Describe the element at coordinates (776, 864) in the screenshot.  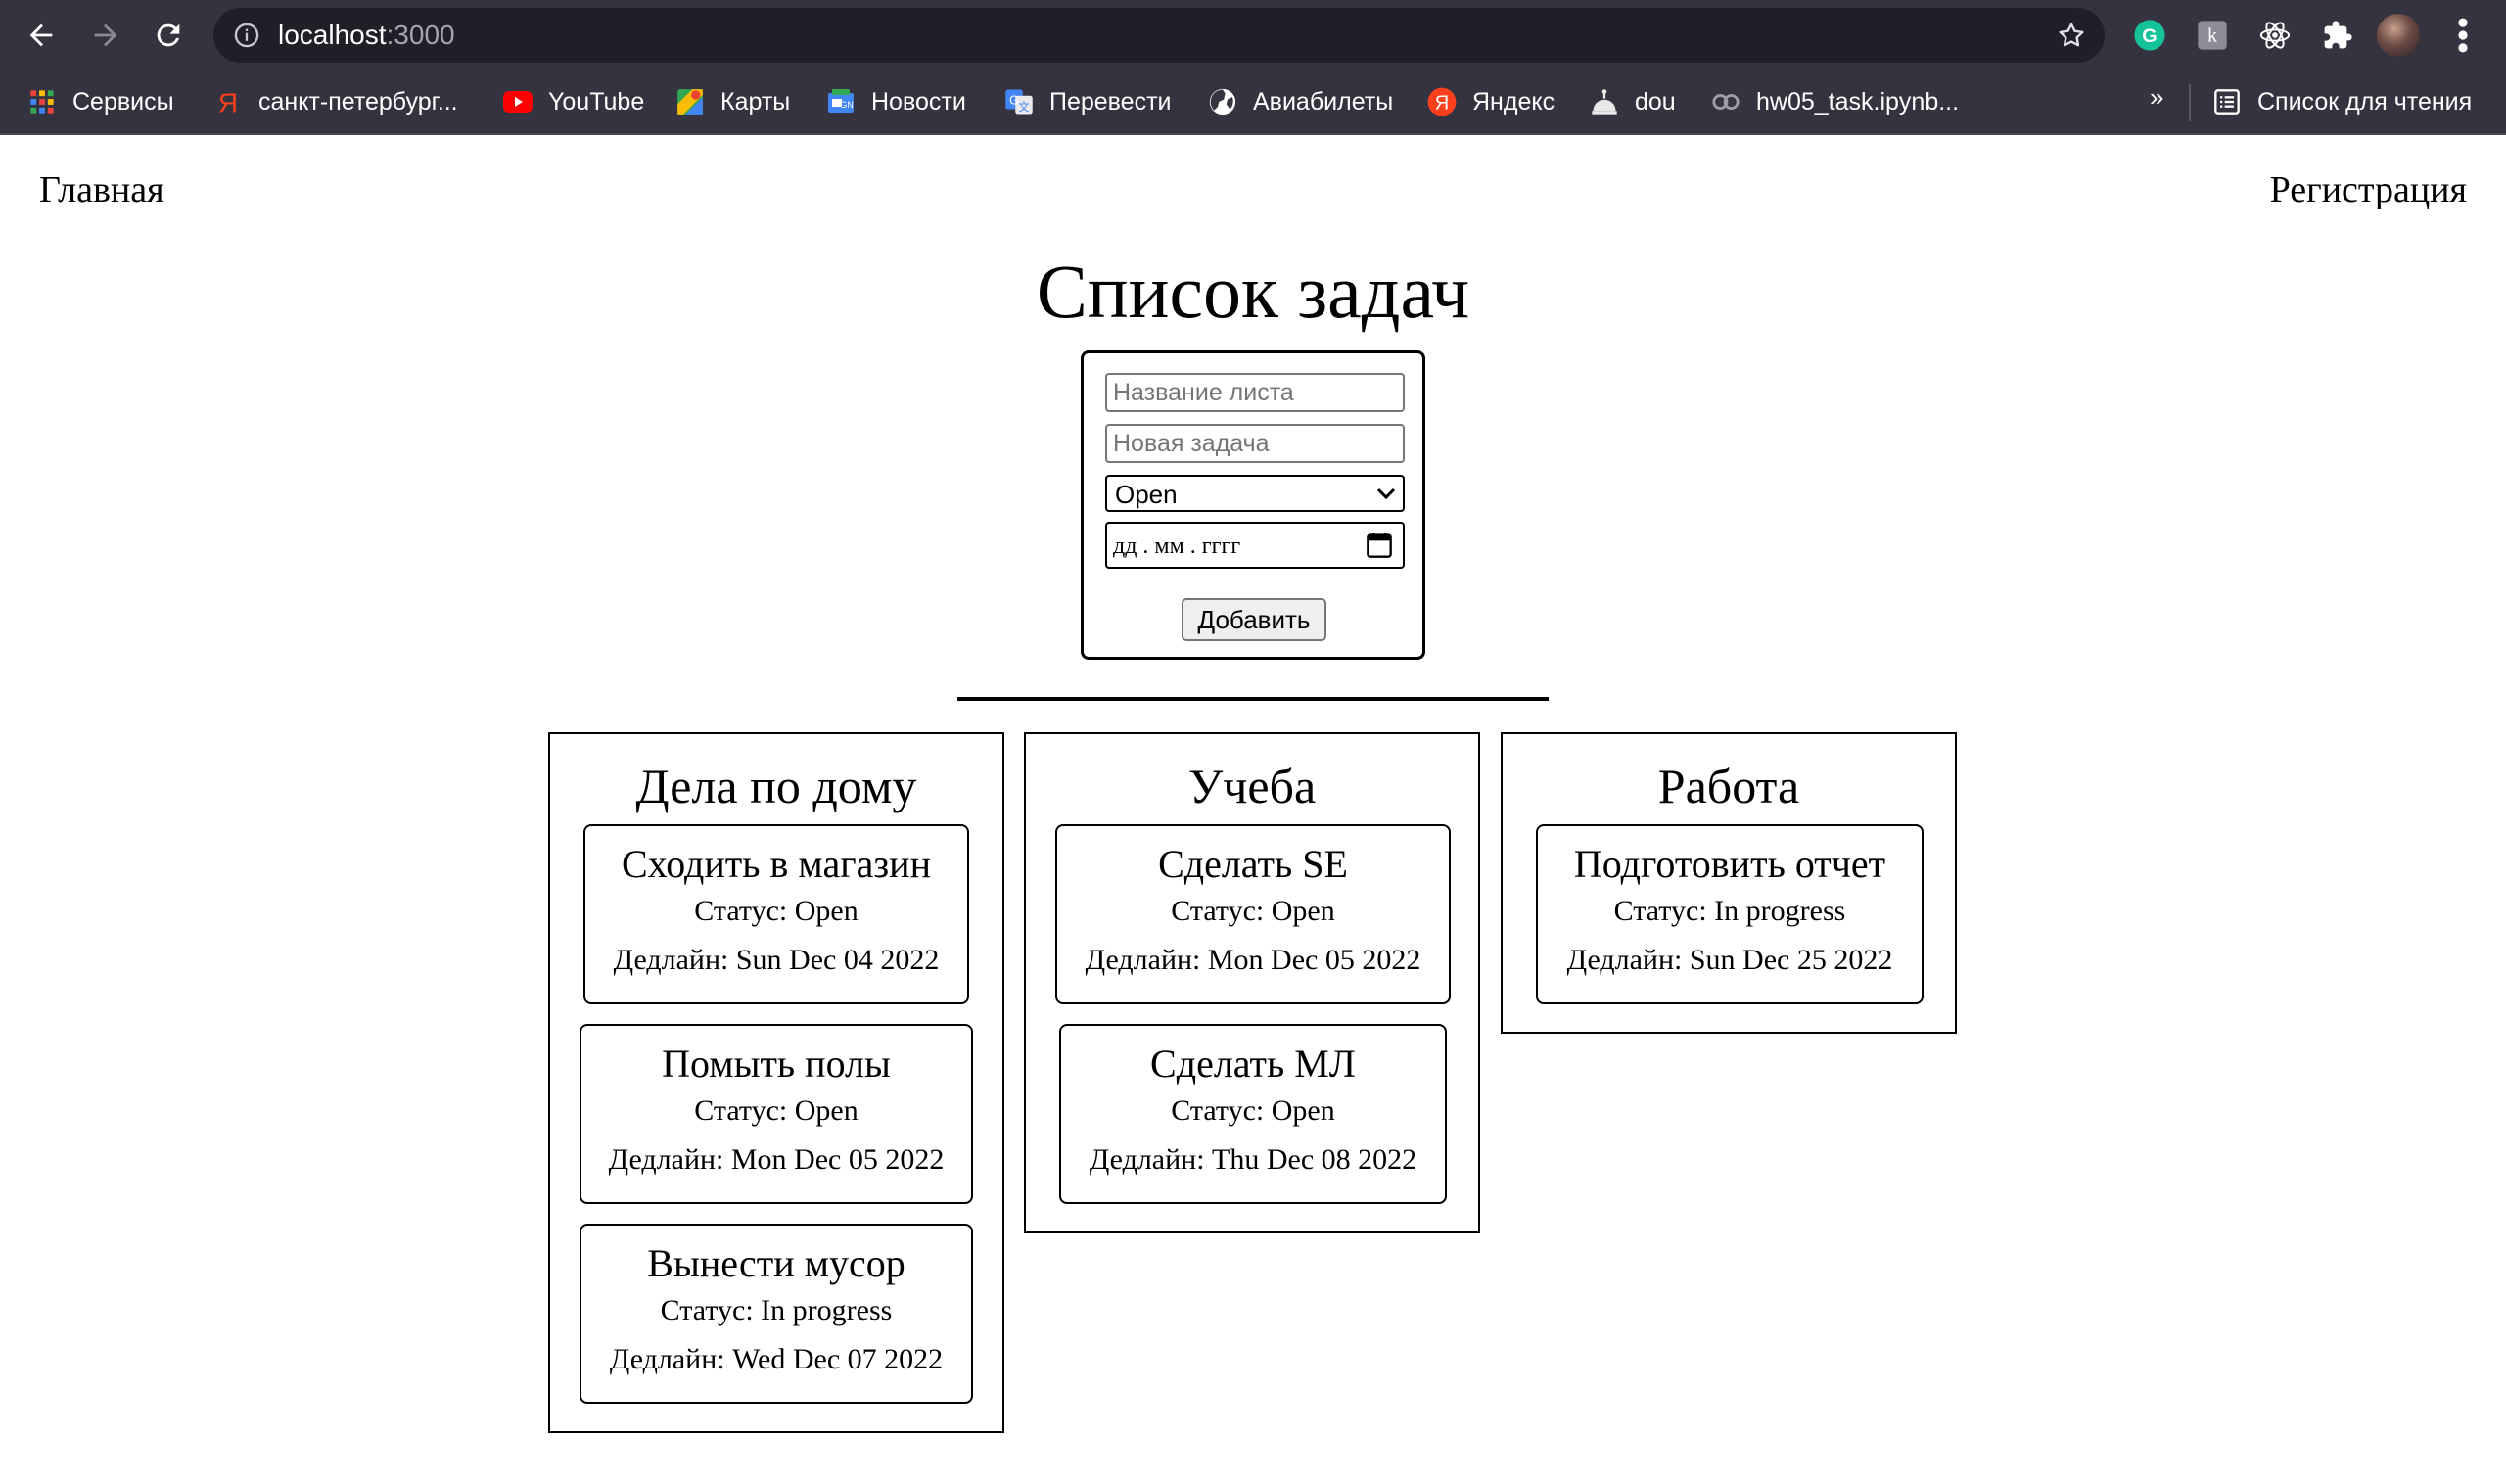
I see `task-title: Сходить в магазин` at that location.